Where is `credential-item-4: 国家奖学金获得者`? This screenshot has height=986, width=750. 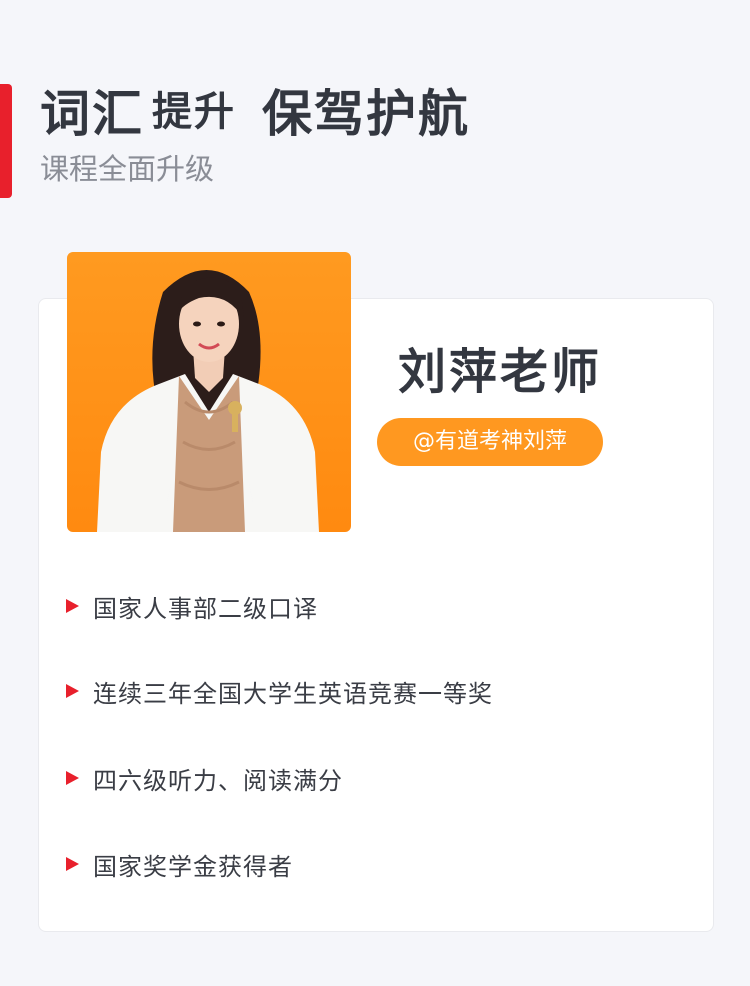 credential-item-4: 国家奖学金获得者 is located at coordinates (178, 864).